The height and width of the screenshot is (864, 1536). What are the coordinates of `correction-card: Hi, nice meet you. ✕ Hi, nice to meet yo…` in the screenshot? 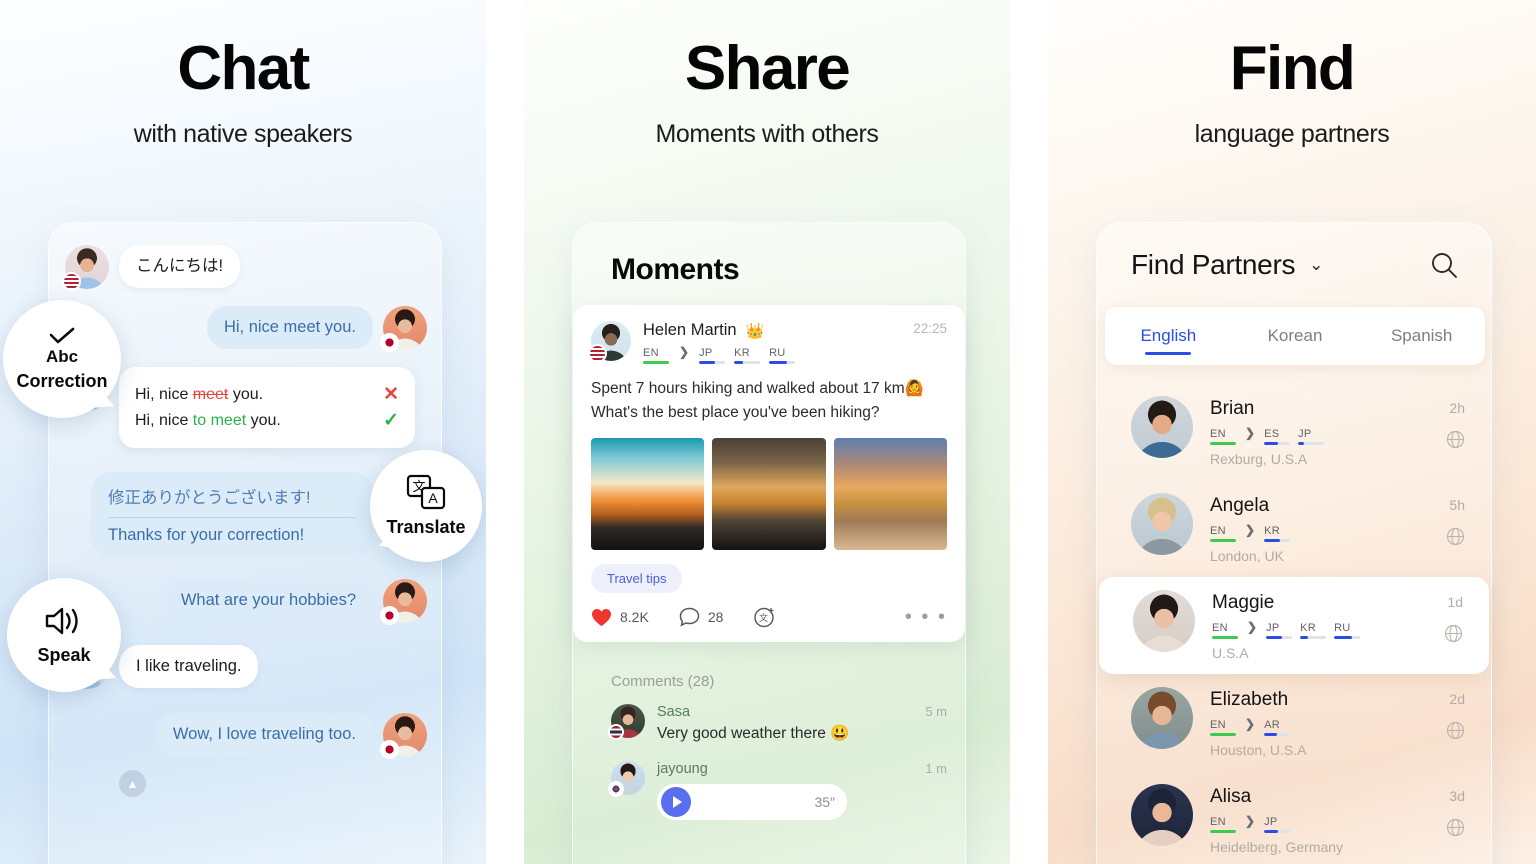 It's located at (267, 407).